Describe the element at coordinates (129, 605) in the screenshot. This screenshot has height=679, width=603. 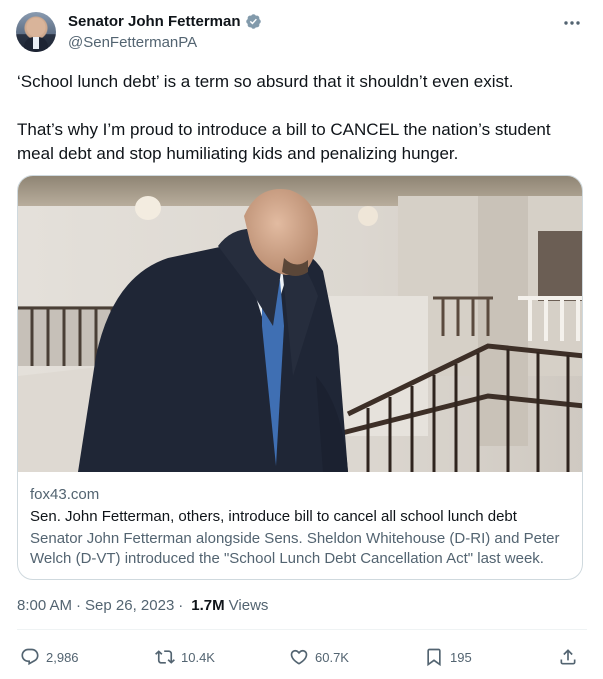
I see `tweet-date: Sep 26, 2023` at that location.